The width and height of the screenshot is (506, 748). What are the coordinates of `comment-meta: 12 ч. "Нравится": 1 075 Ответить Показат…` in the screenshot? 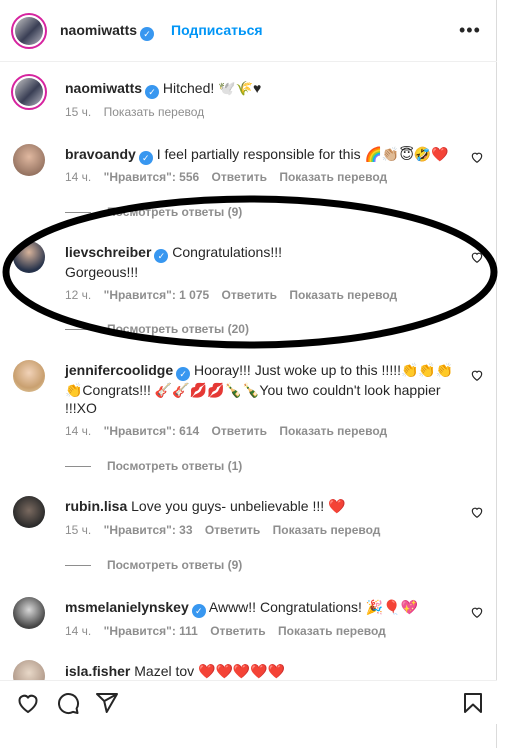 It's located at (235, 295).